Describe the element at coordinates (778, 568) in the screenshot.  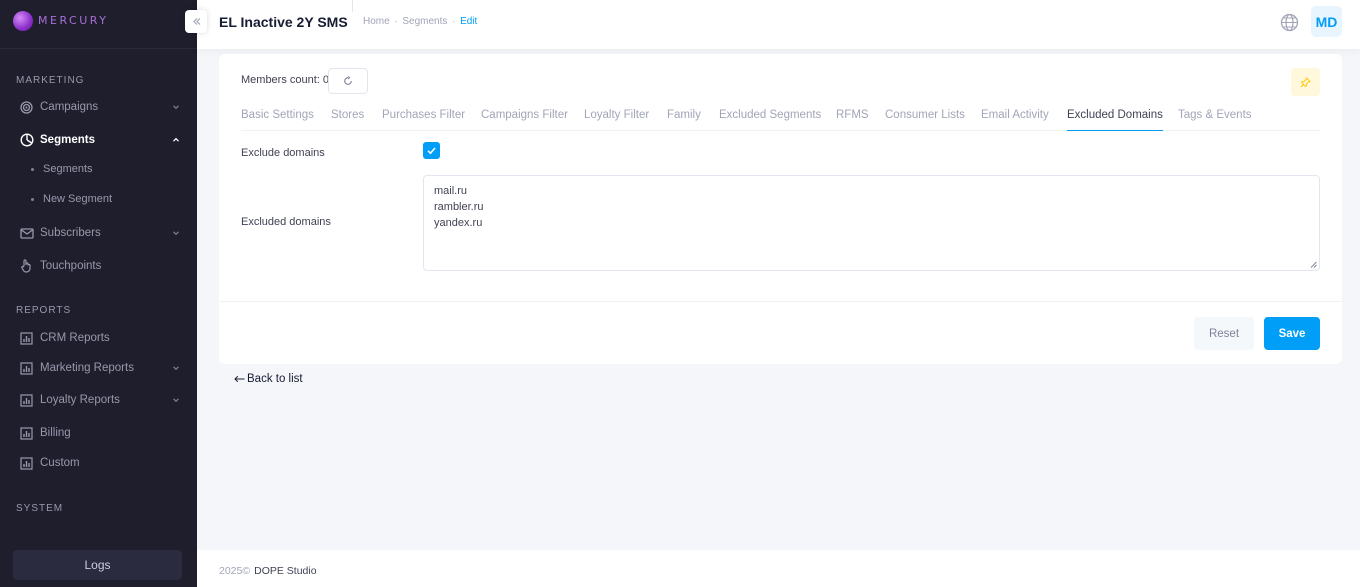
I see `page-footer: 2025© DOPE Studio` at that location.